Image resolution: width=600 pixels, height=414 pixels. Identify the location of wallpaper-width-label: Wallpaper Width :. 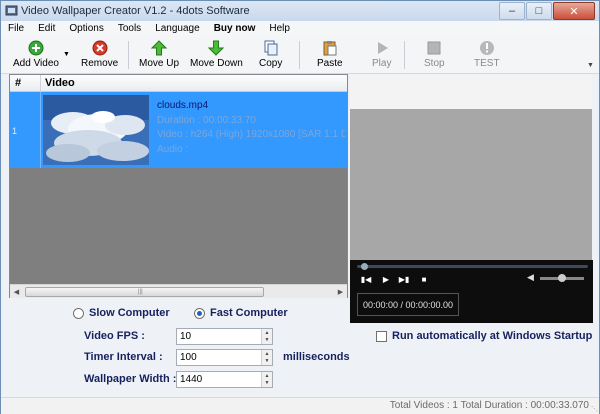
(130, 379).